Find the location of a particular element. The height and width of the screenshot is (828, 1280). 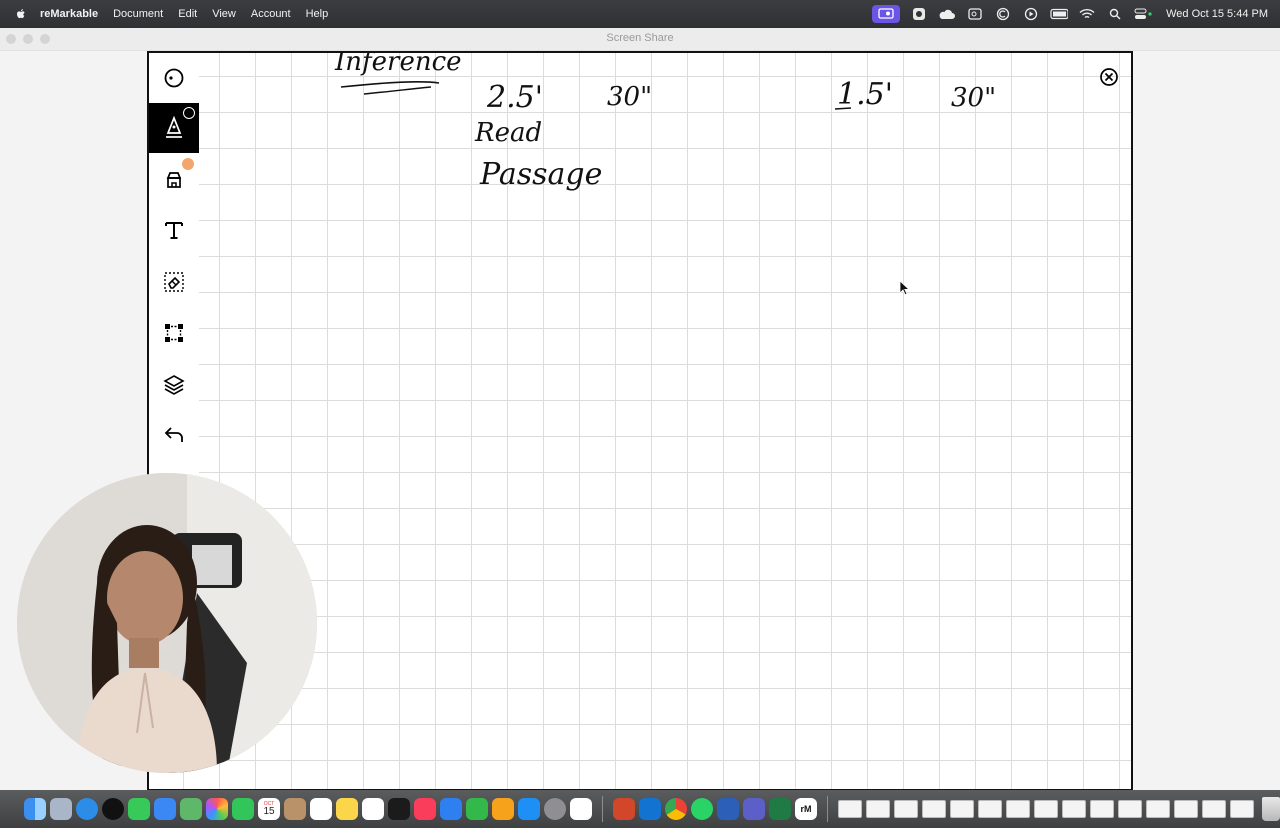

handwriting-1-5-minutes: 1.5' is located at coordinates (863, 94).